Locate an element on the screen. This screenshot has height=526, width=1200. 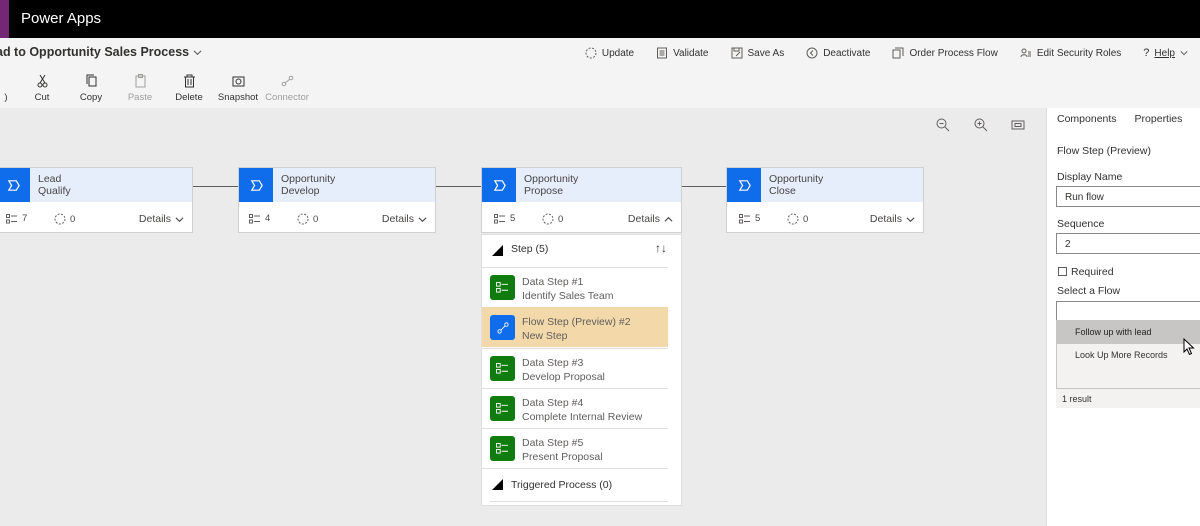
mouse-cursor-icon is located at coordinates (1189, 347).